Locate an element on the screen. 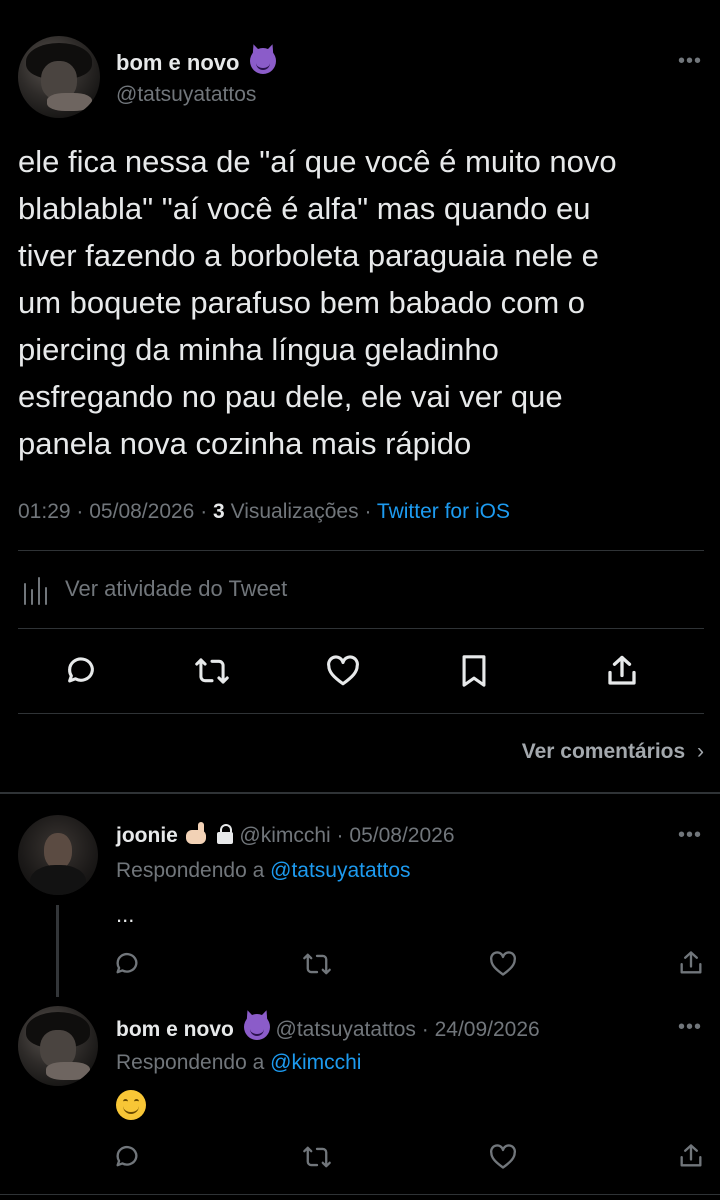  reply-header: joonie @kimcchi · 05/08/2026 is located at coordinates (285, 835).